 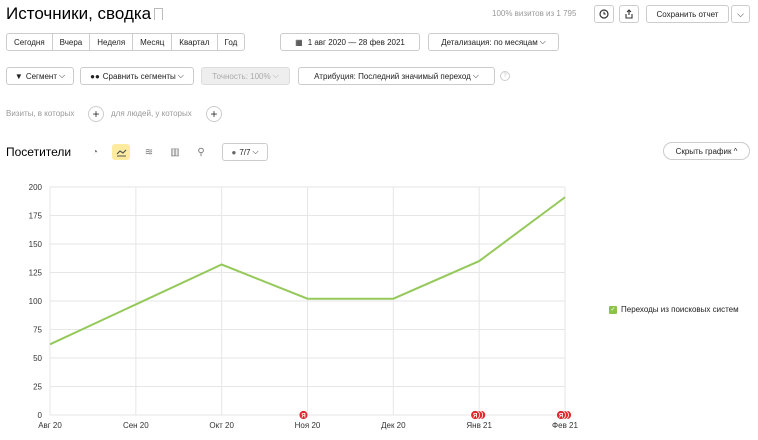 I want to click on x-tick-label: Авг 20, so click(x=50, y=425).